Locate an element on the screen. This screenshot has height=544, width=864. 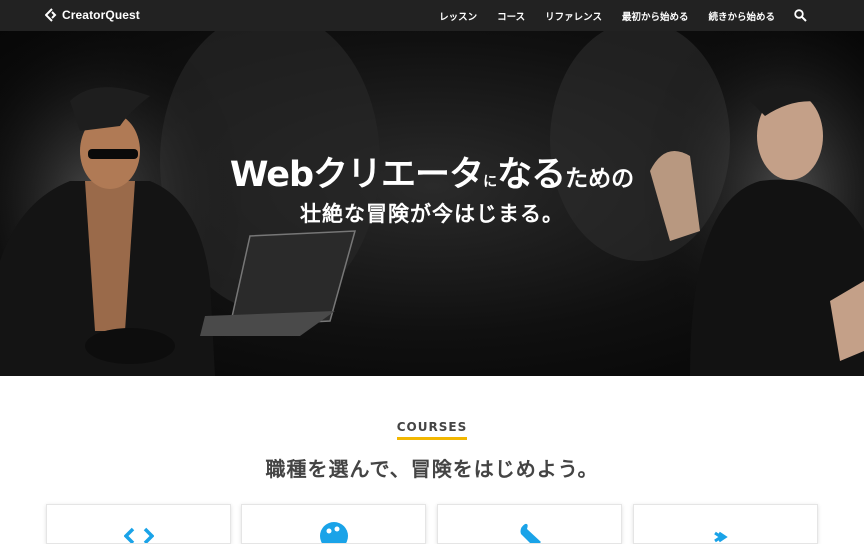
nav-link-lessons: レッスン is located at coordinates (458, 16).